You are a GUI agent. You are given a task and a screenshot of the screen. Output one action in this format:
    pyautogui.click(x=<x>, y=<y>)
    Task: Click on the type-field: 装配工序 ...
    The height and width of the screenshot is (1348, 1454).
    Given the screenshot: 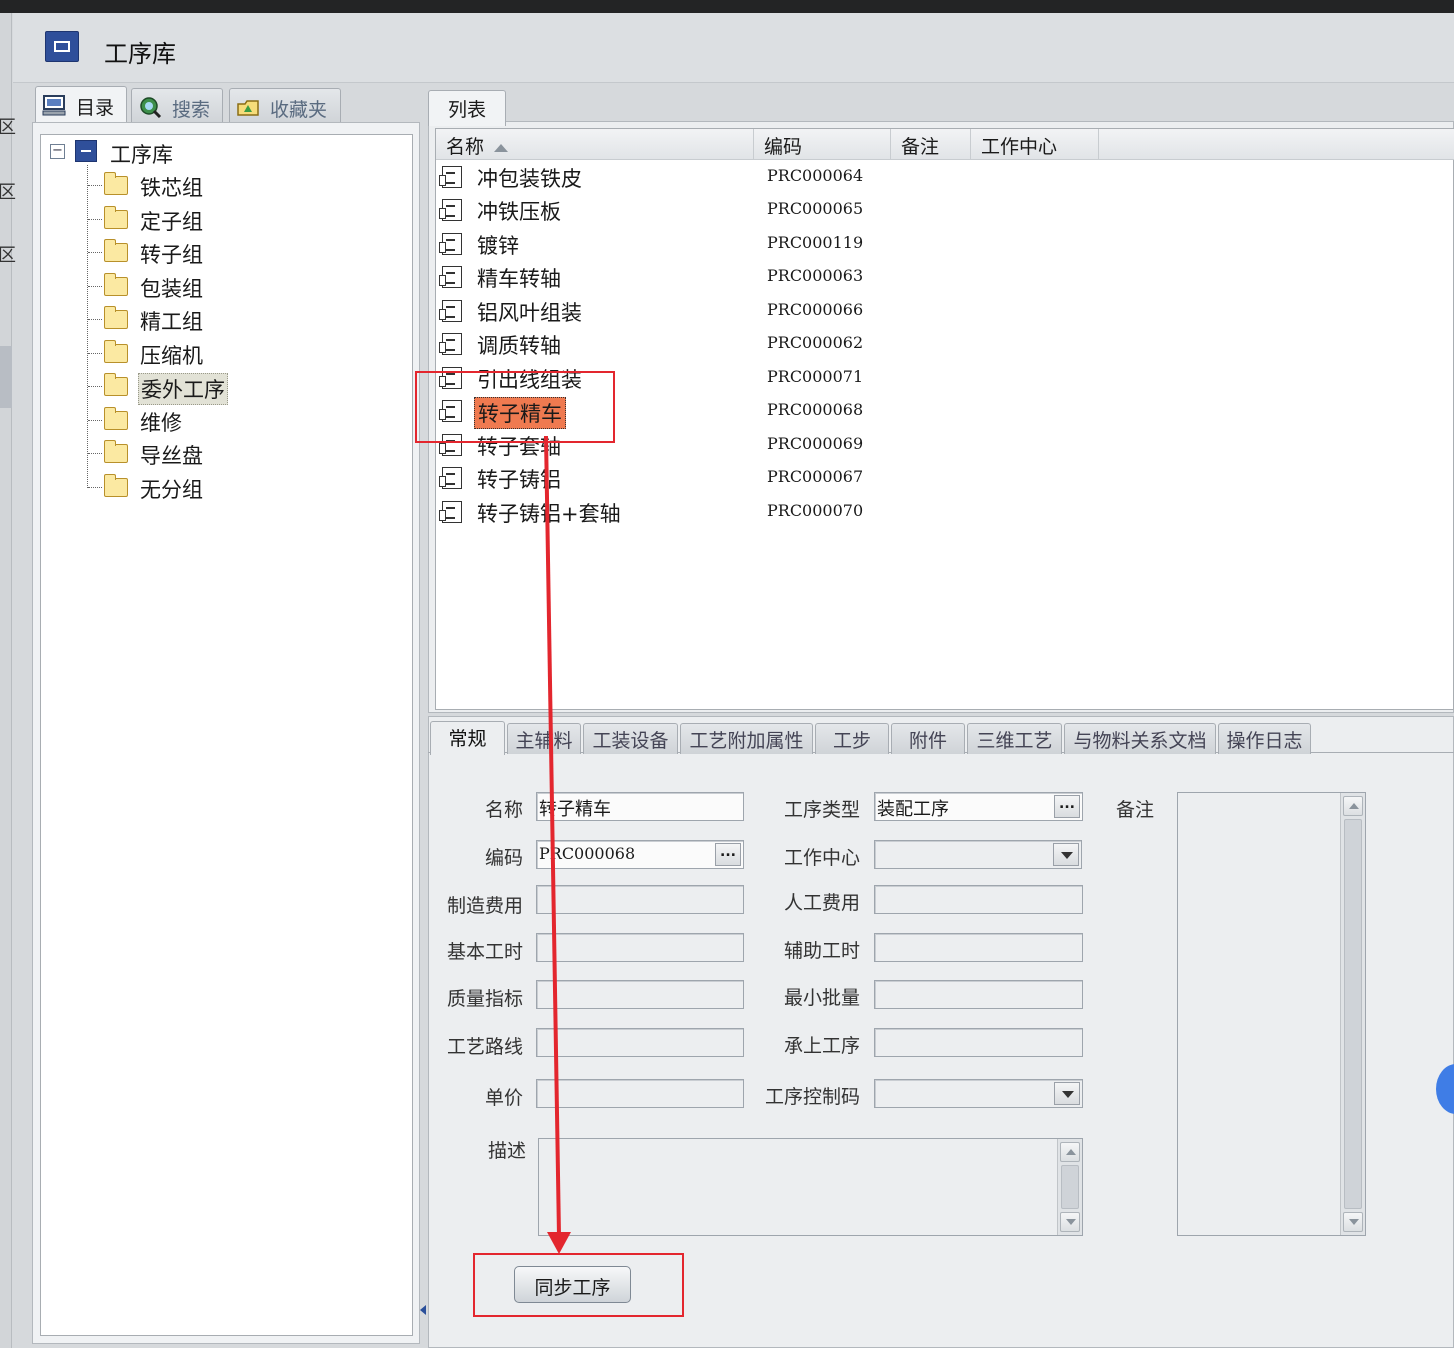 What is the action you would take?
    pyautogui.click(x=978, y=806)
    